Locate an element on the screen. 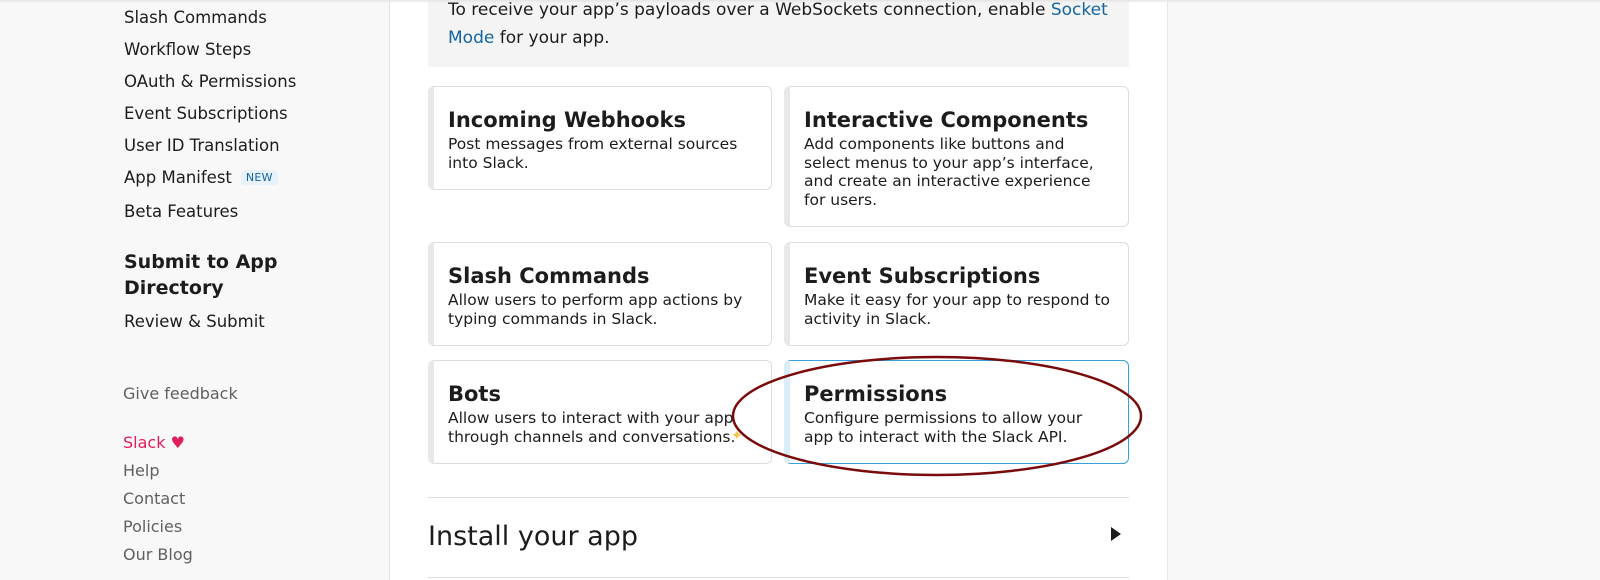 The width and height of the screenshot is (1600, 580). sidebar-item-review-submit: Review & Submit is located at coordinates (194, 321).